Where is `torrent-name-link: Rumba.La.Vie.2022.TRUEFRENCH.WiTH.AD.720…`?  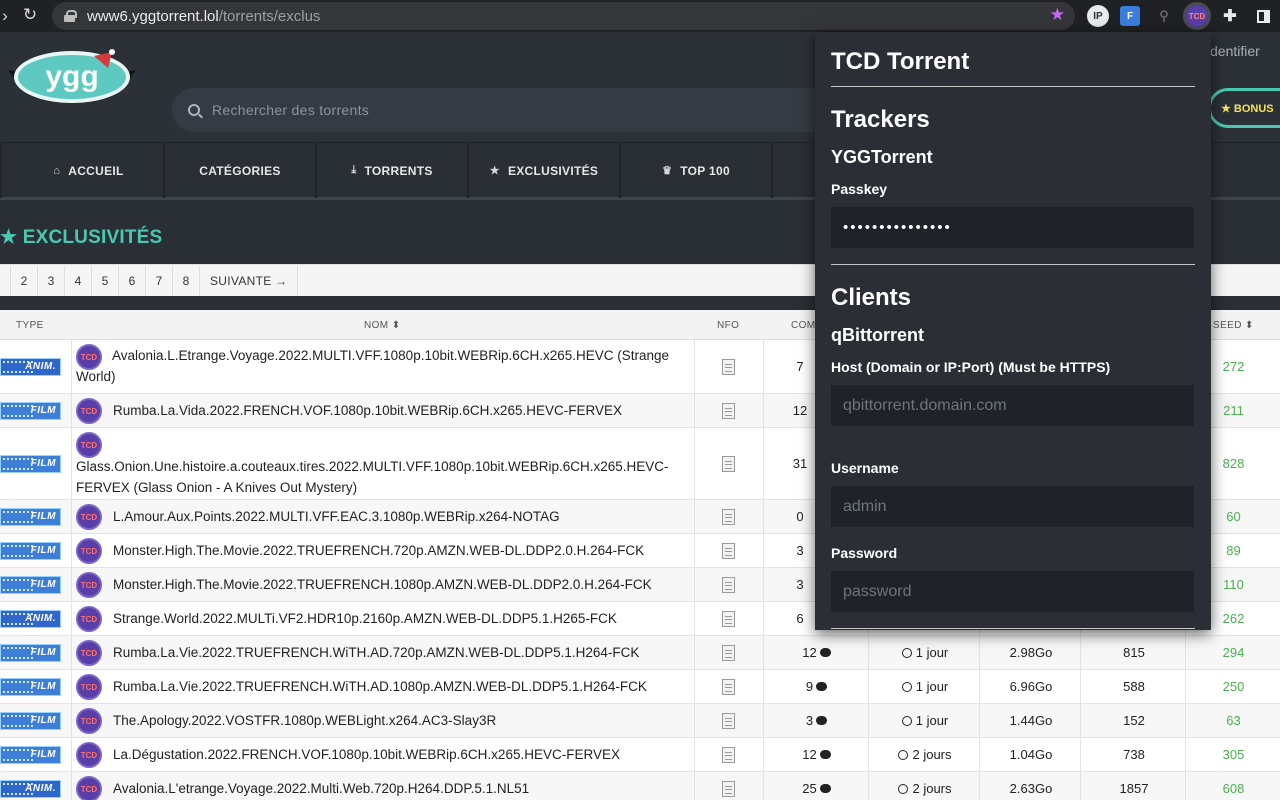 torrent-name-link: Rumba.La.Vie.2022.TRUEFRENCH.WiTH.AD.720… is located at coordinates (403, 652).